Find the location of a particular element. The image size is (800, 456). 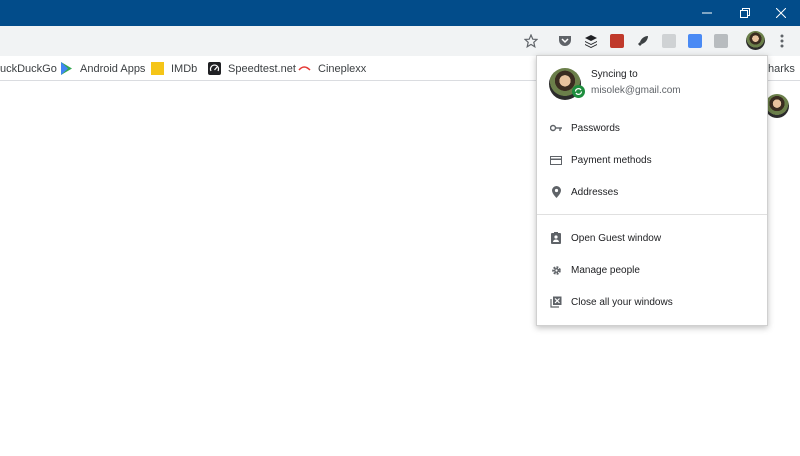

profile-avatar is located at coordinates (755, 40).